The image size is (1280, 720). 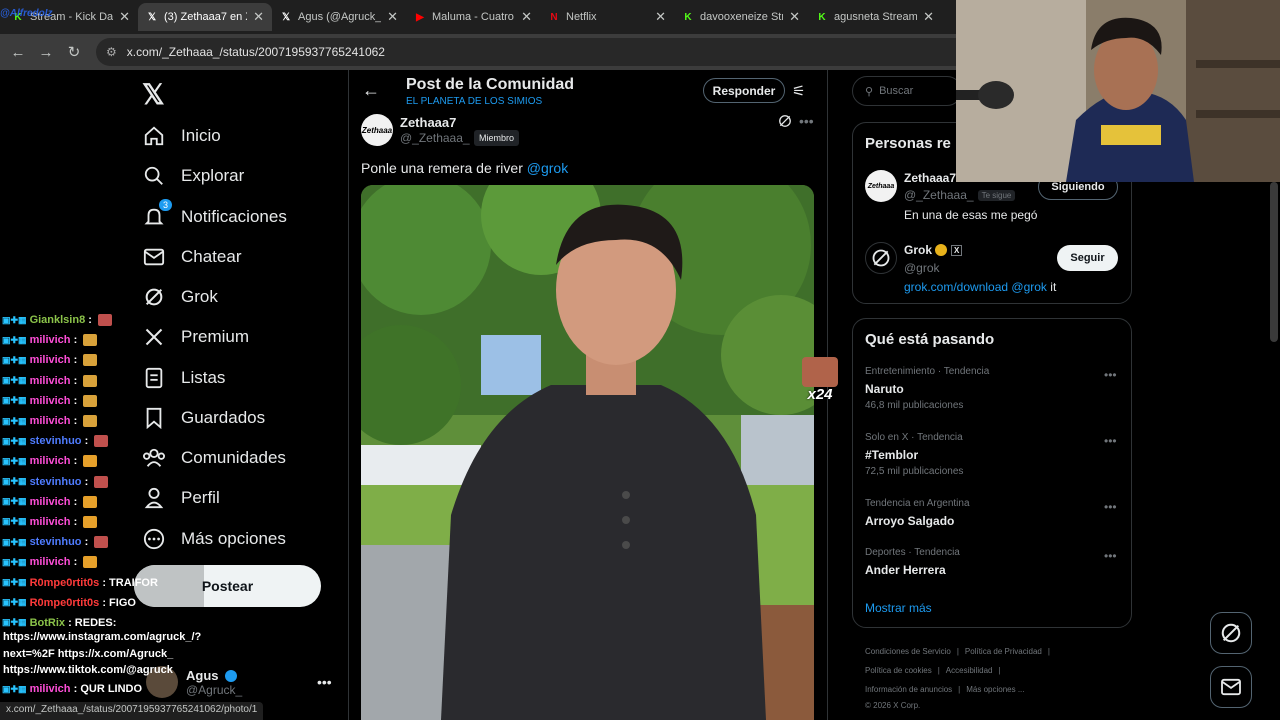 I want to click on nav-item-grok: Grok, so click(x=180, y=297).